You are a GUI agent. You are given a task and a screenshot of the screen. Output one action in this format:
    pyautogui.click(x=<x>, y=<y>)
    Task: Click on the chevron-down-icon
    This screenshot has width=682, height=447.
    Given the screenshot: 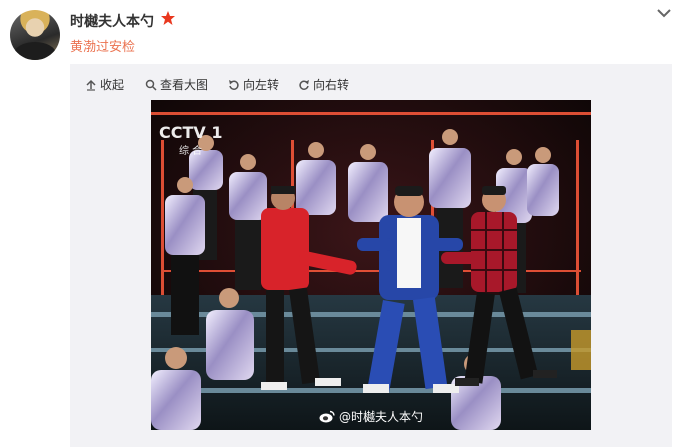 What is the action you would take?
    pyautogui.click(x=664, y=13)
    